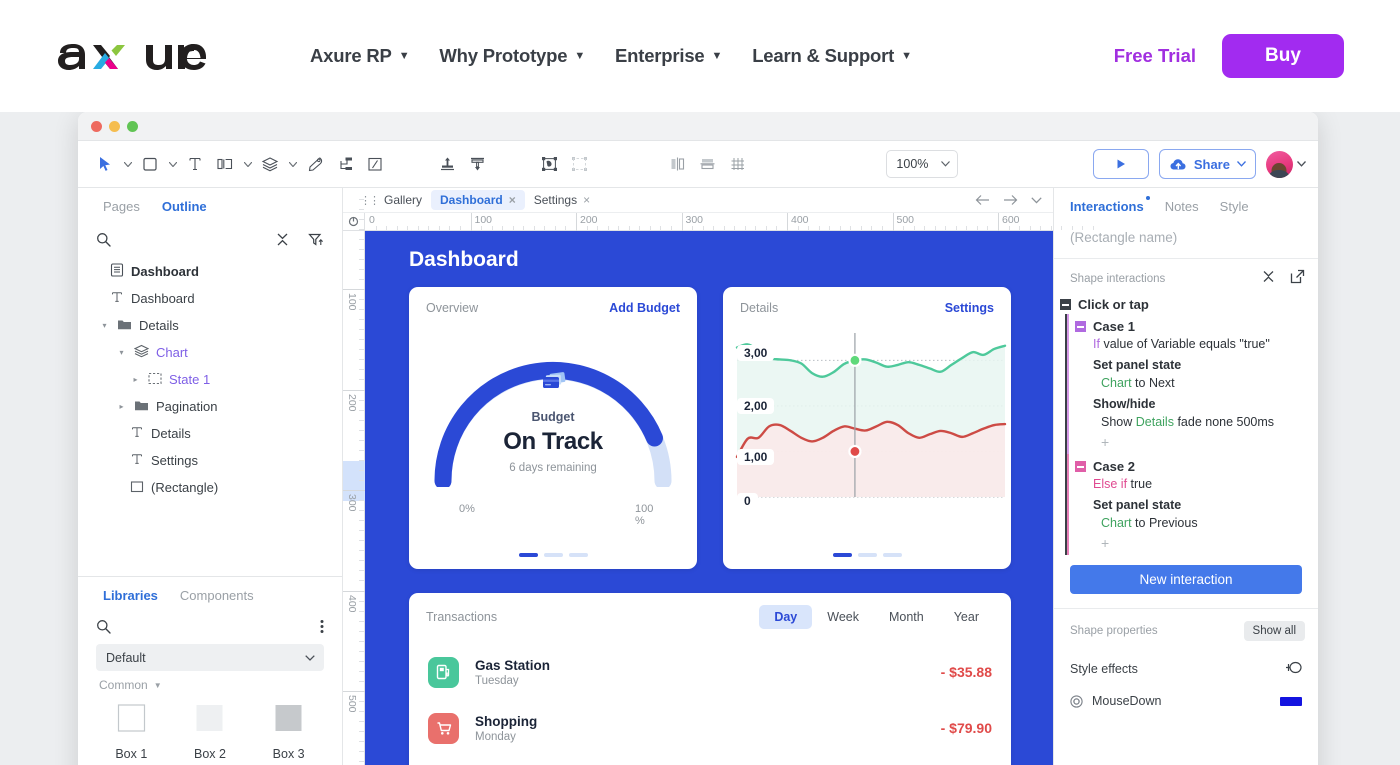  What do you see at coordinates (512, 56) in the screenshot?
I see `nav-item-why-prototype: Why Prototype ▼` at bounding box center [512, 56].